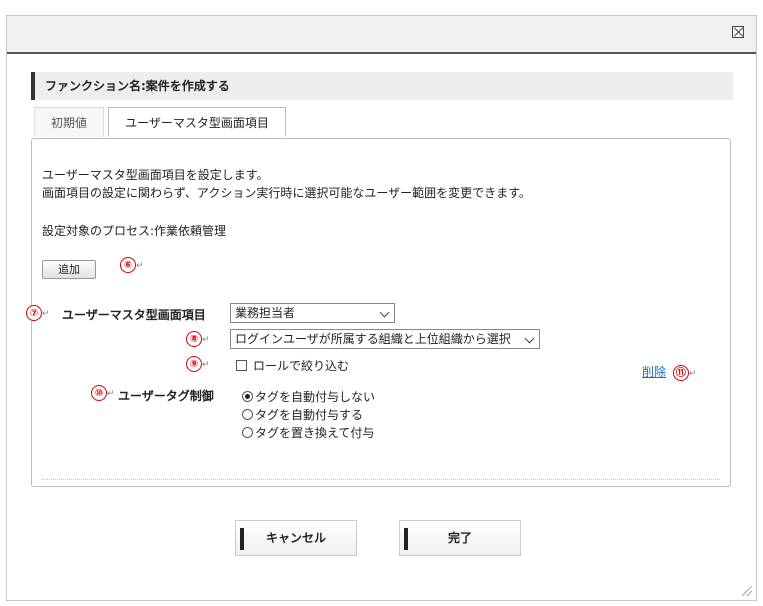 The width and height of the screenshot is (763, 606). I want to click on annotation-9: ⑨ ↵, so click(198, 364).